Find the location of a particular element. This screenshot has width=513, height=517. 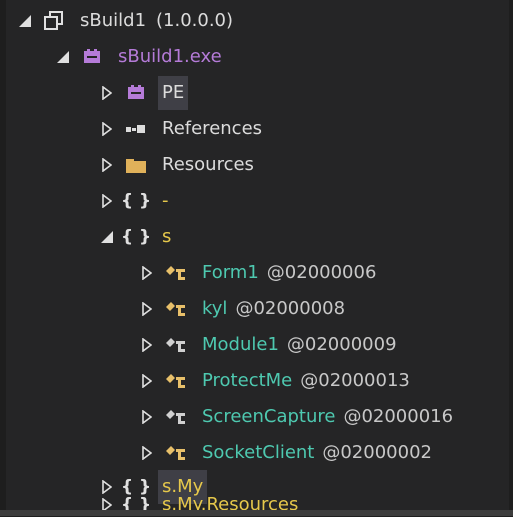

type-name: kyl is located at coordinates (215, 308).